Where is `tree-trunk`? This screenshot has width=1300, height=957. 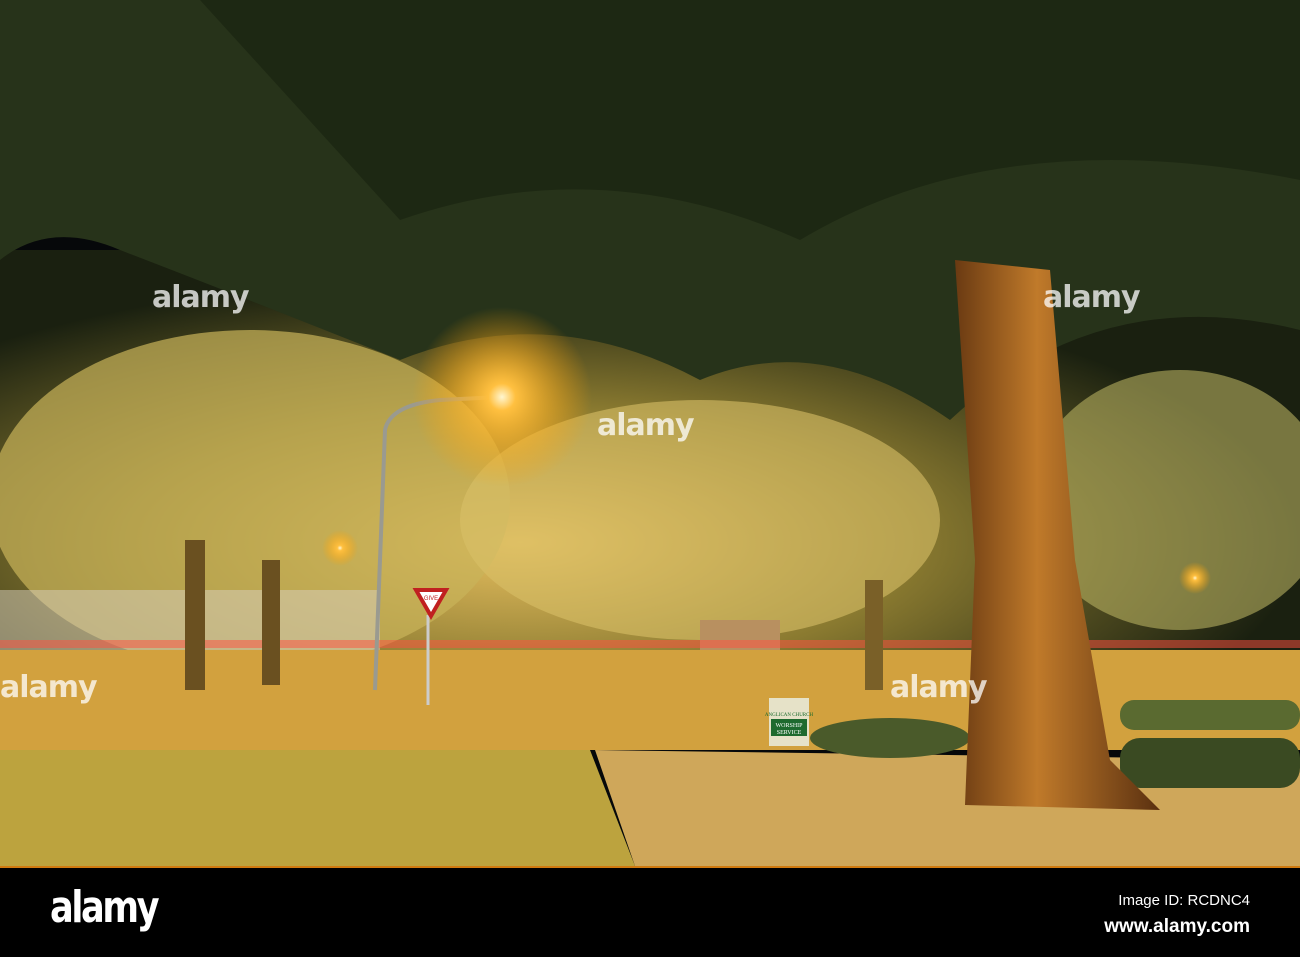
tree-trunk is located at coordinates (195, 615).